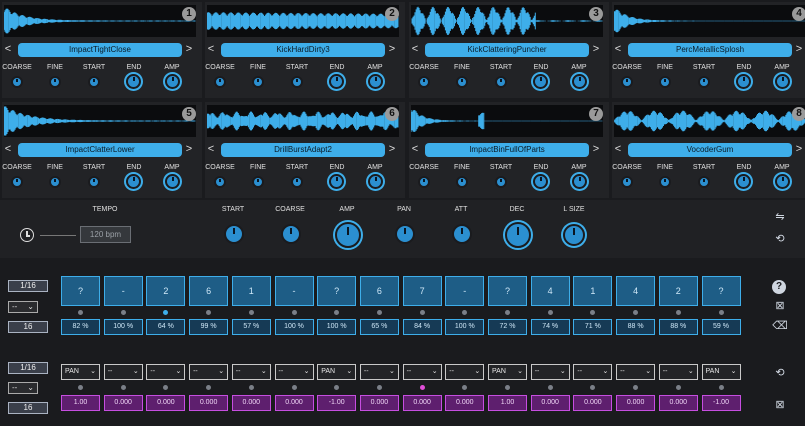  I want to click on step-probability: 84 %, so click(422, 327).